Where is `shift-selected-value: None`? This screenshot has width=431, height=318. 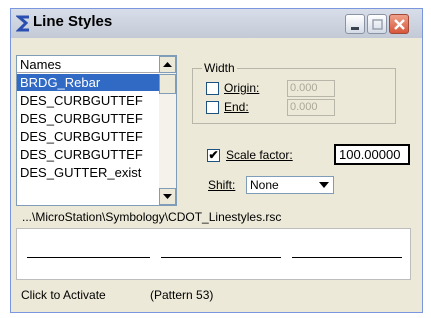
shift-selected-value: None is located at coordinates (264, 185).